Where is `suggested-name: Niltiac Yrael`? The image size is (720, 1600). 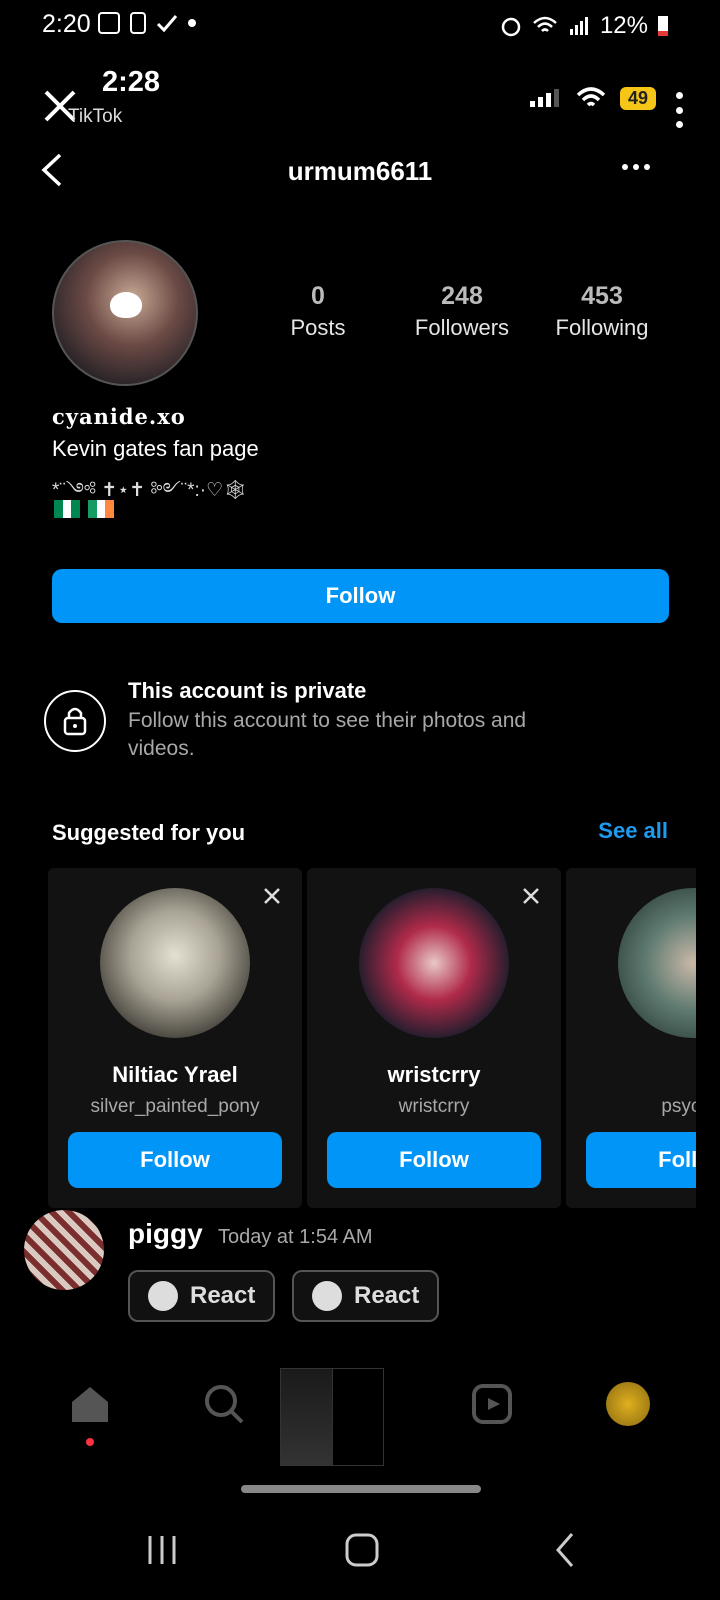 suggested-name: Niltiac Yrael is located at coordinates (175, 1074).